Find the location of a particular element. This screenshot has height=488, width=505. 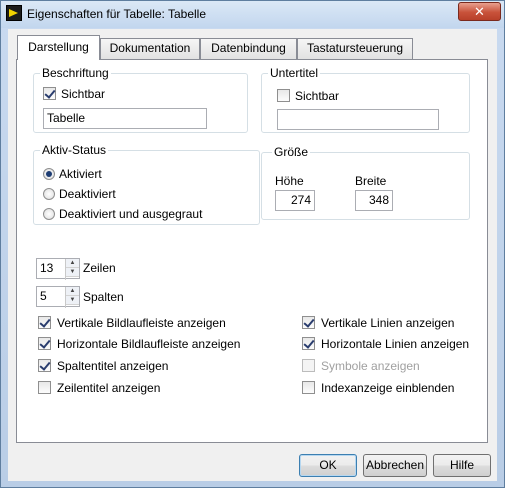

tab-label: Tastatursteuerung is located at coordinates (355, 48).